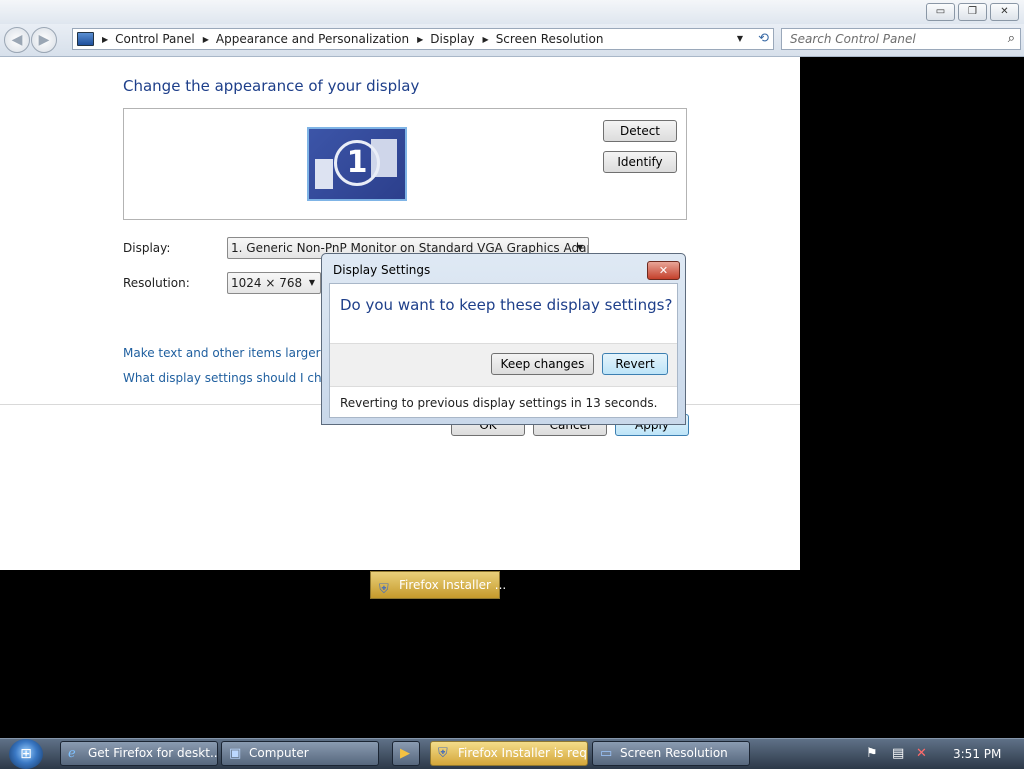 This screenshot has width=1024, height=769. I want to click on dialog-button-area: Keep changes Revert, so click(503, 365).